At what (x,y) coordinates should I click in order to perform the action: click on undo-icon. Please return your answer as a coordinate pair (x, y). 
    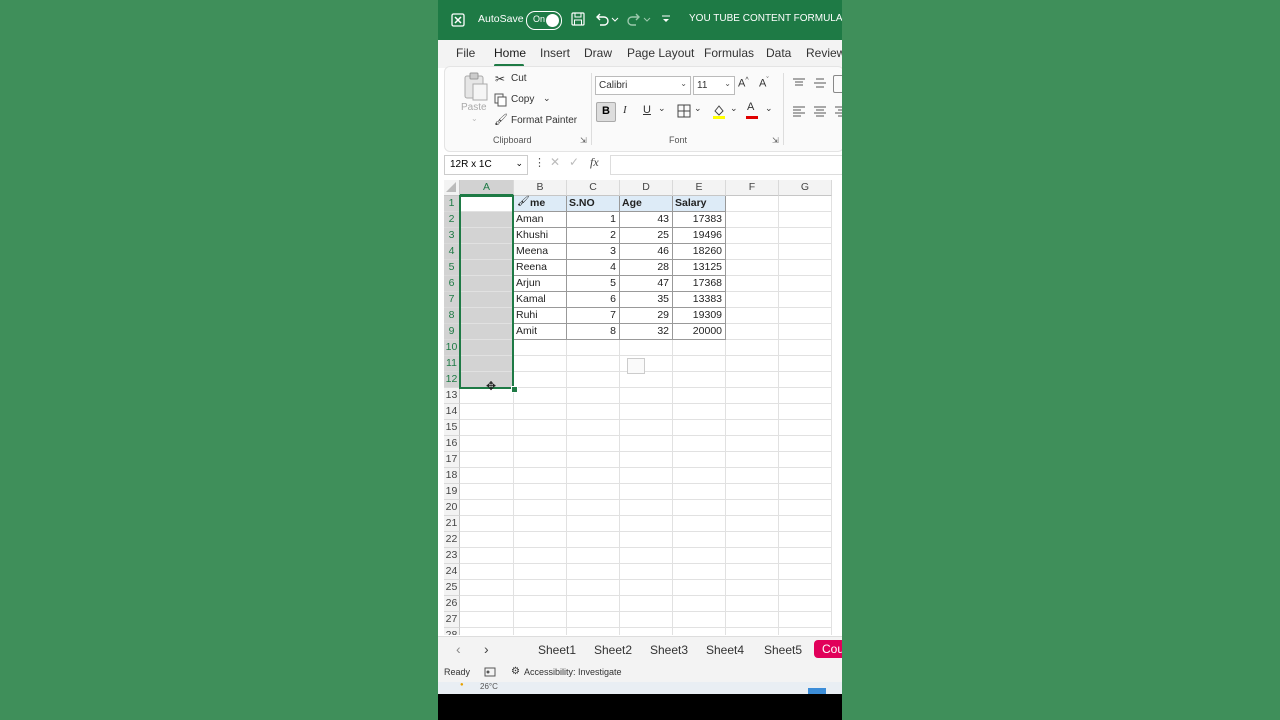
    Looking at the image, I should click on (602, 19).